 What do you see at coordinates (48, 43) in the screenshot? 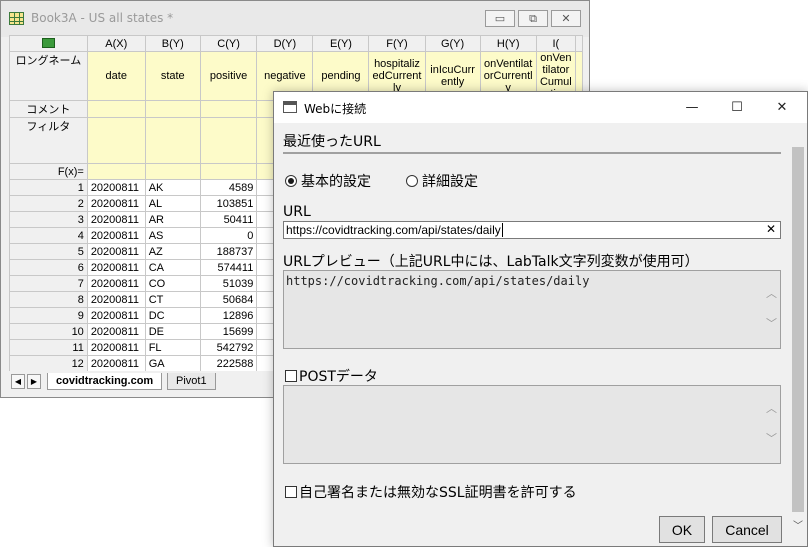
I see `grid-corner` at bounding box center [48, 43].